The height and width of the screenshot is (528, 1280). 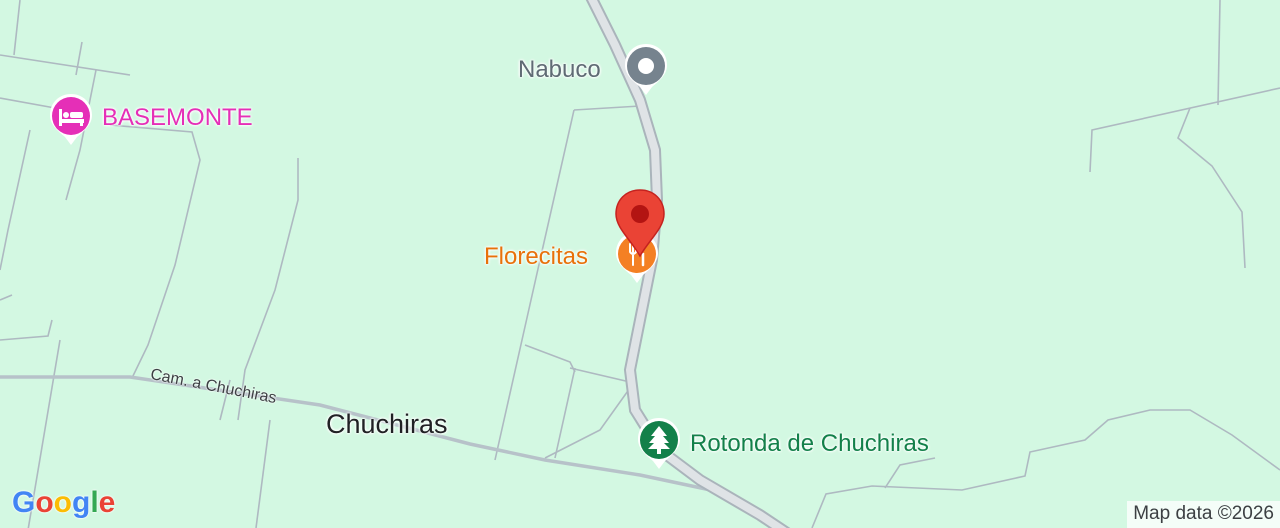 I want to click on tree-icon, so click(x=659, y=443).